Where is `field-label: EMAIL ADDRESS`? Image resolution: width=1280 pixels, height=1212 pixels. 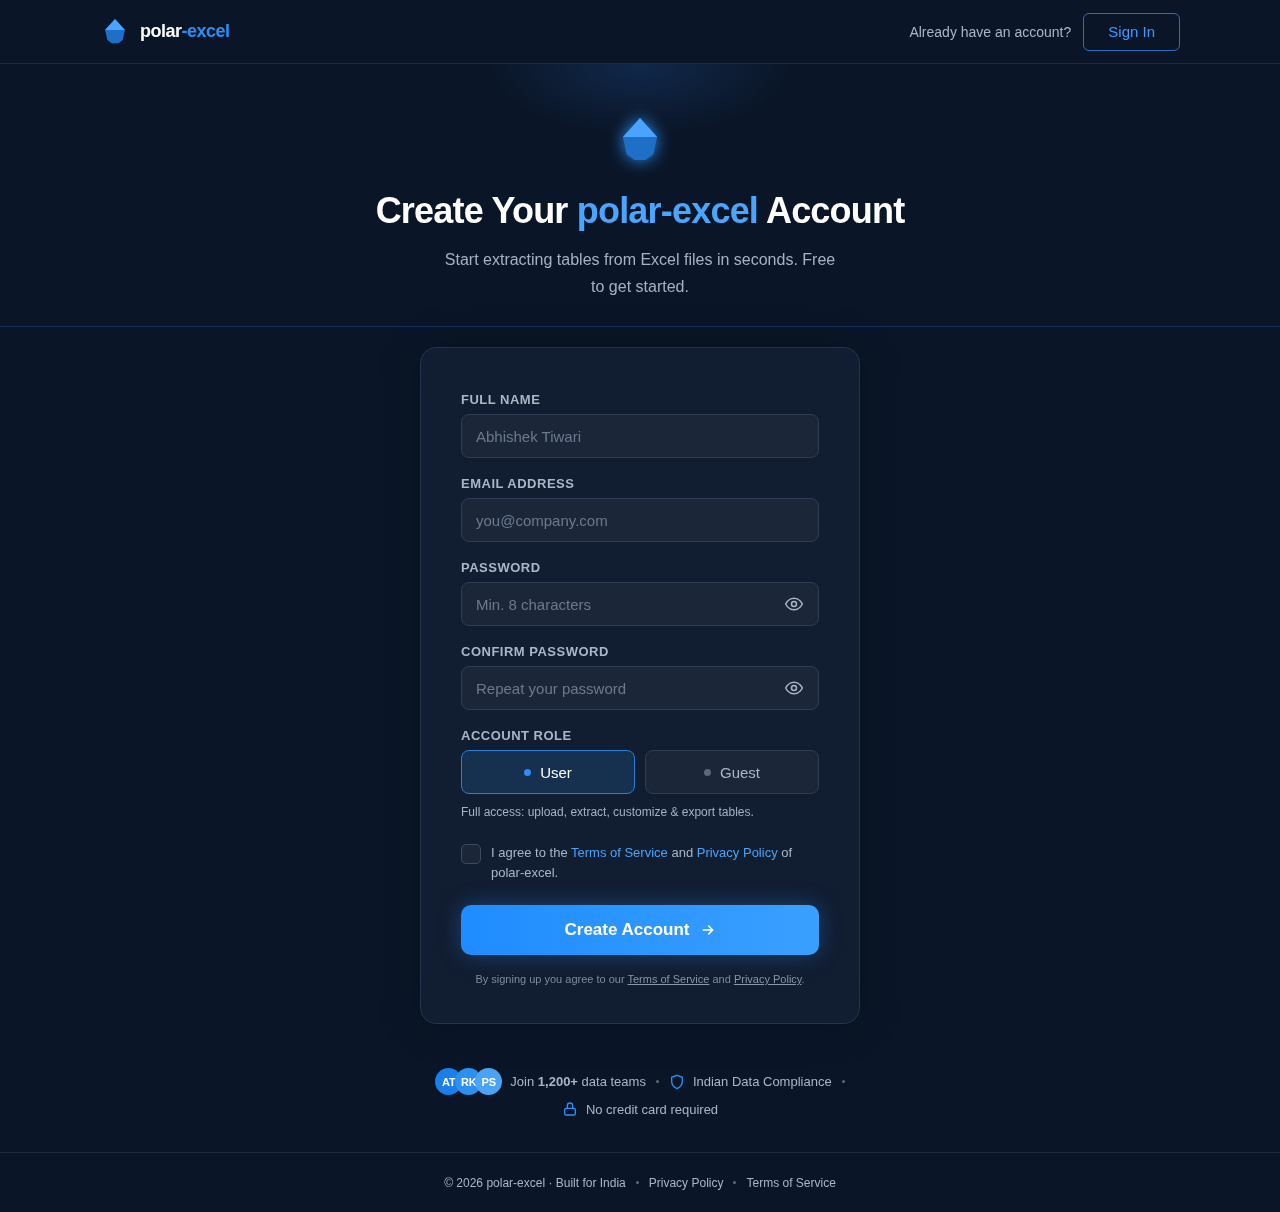 field-label: EMAIL ADDRESS is located at coordinates (518, 483).